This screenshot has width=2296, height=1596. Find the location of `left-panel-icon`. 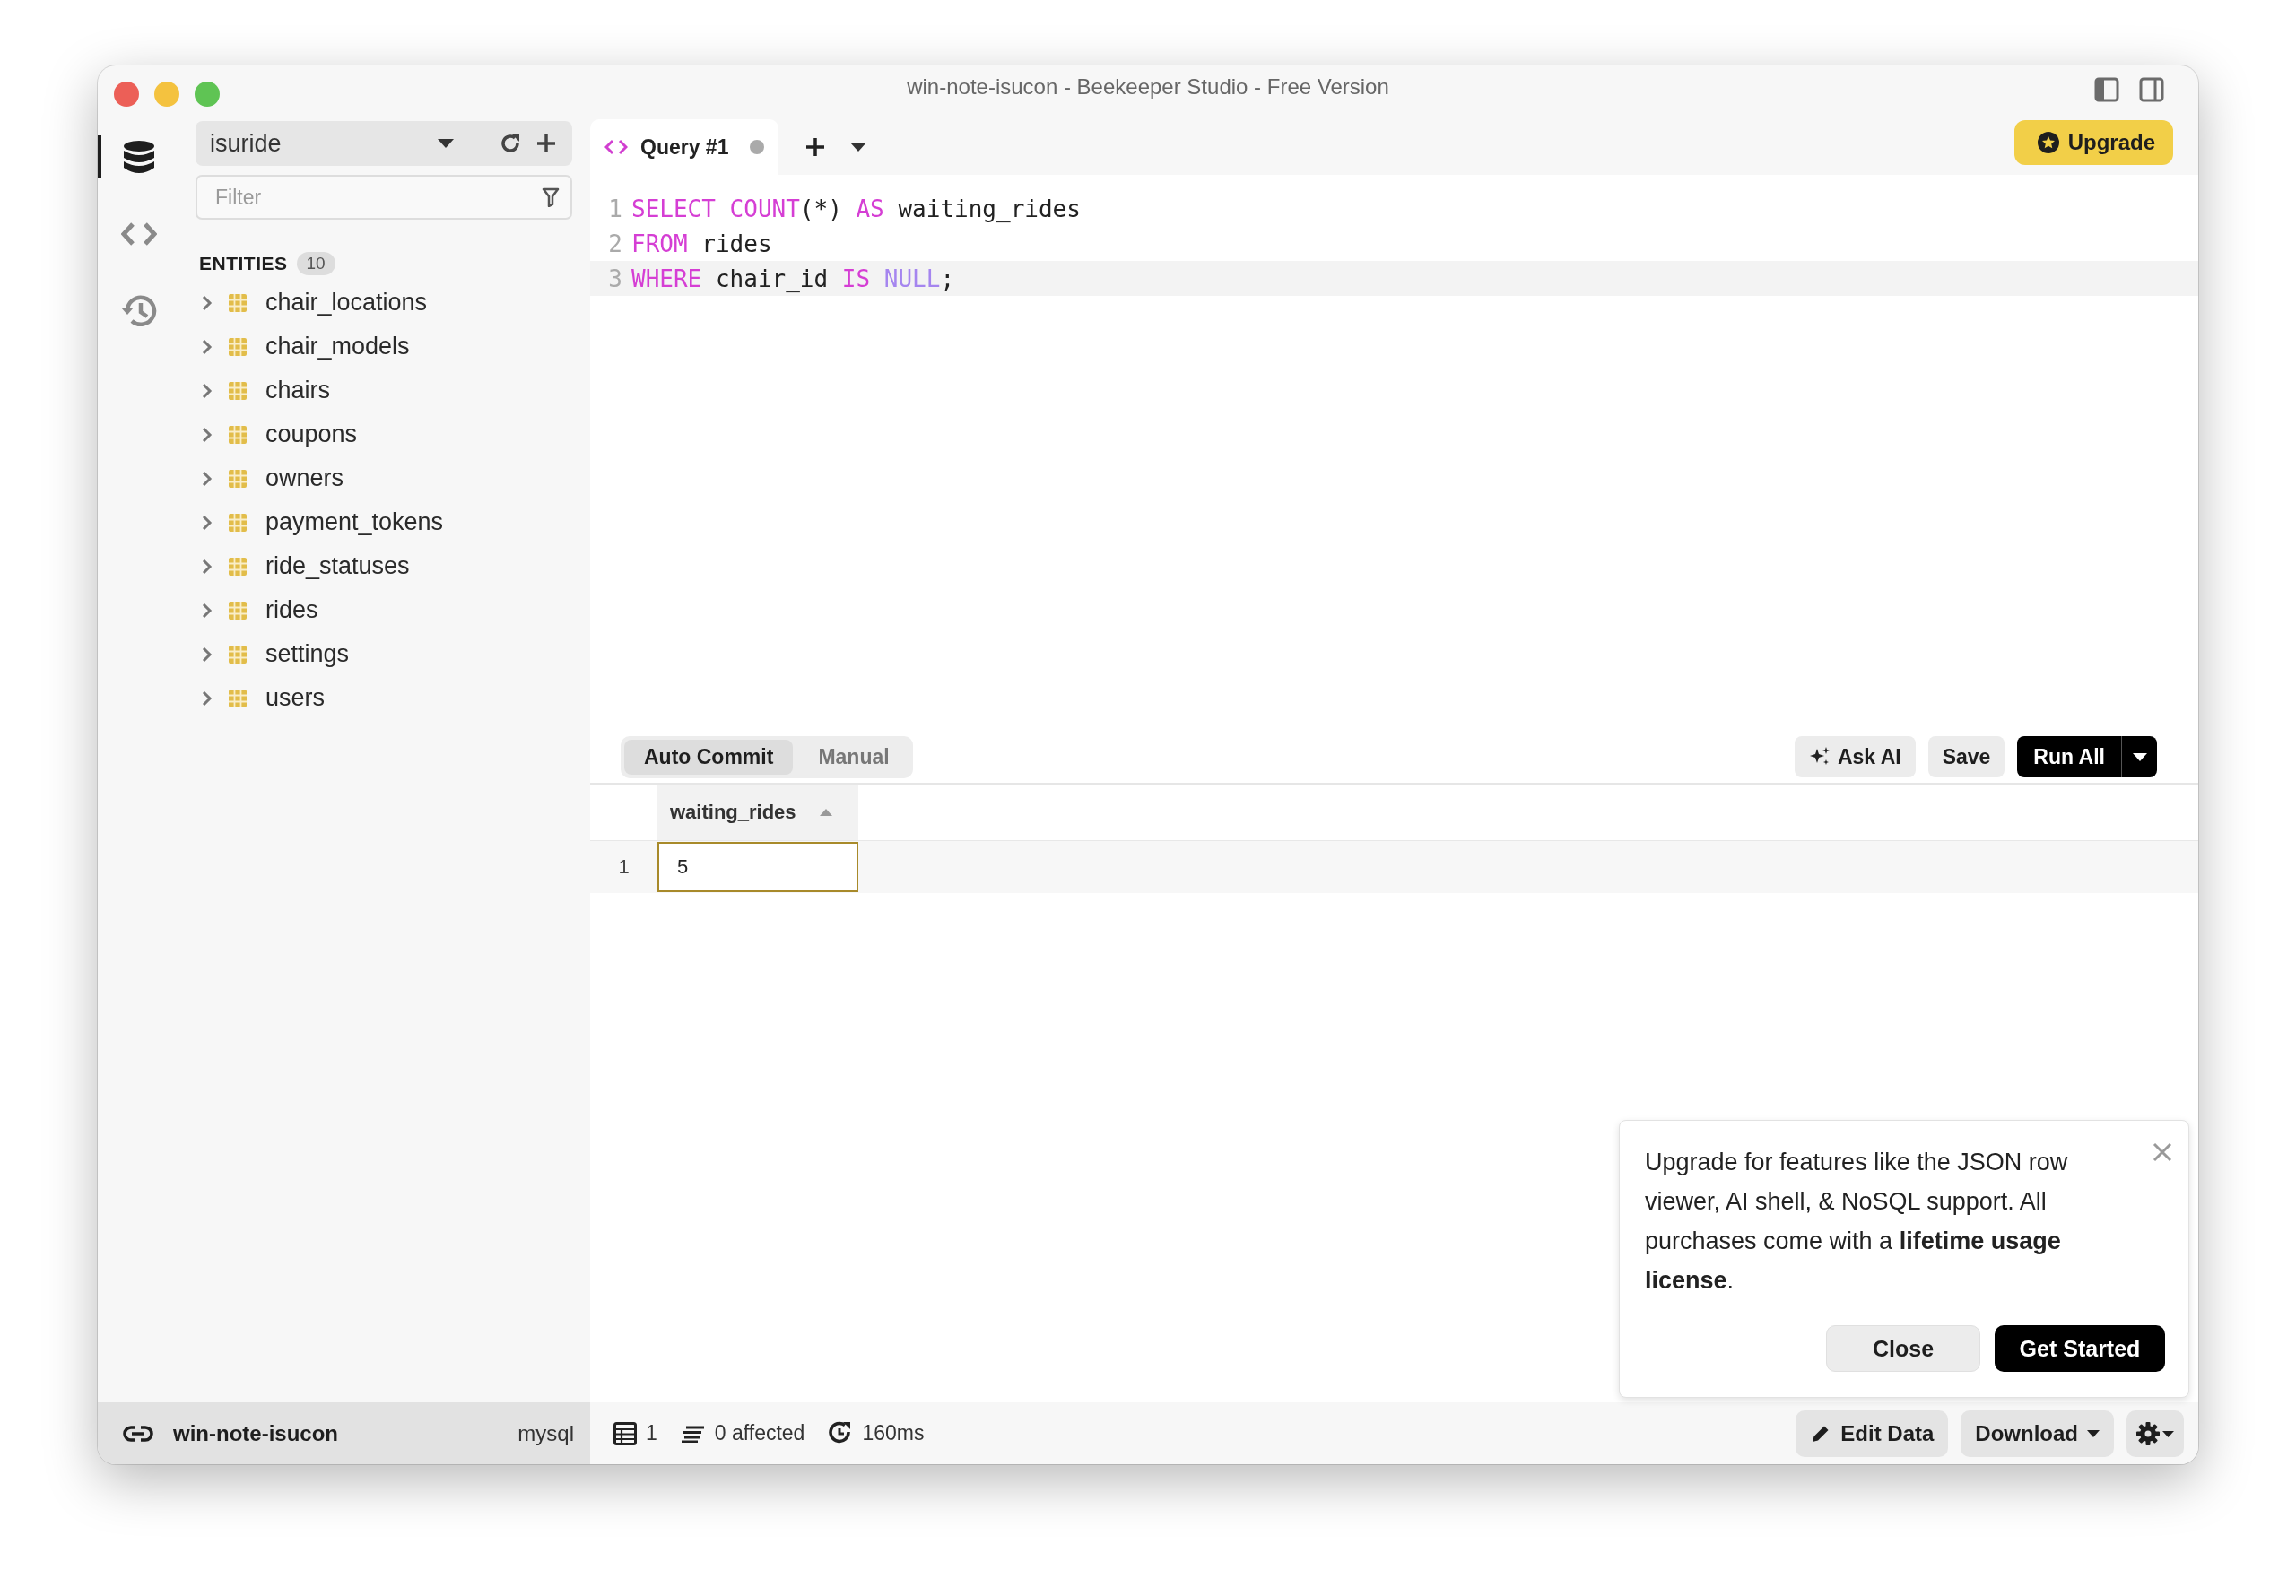

left-panel-icon is located at coordinates (2106, 90).